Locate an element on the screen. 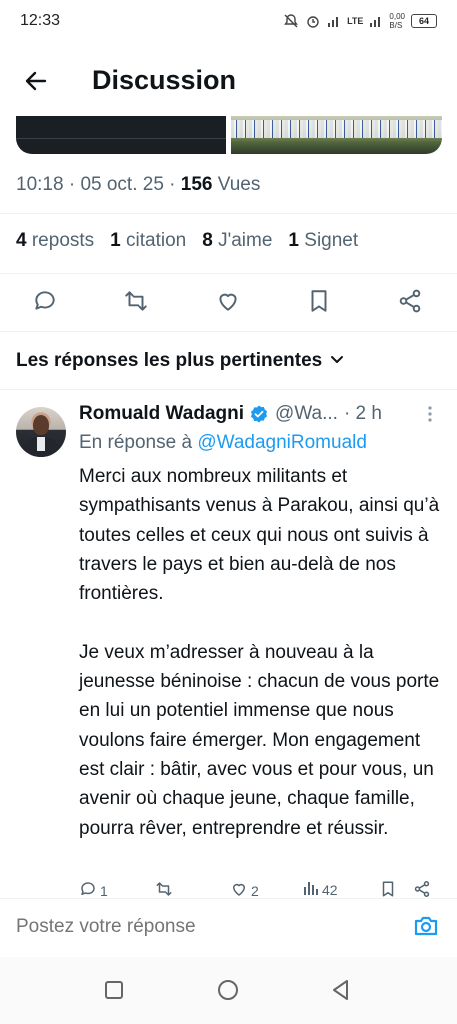 This screenshot has height=1024, width=457. signal-icon is located at coordinates (334, 21).